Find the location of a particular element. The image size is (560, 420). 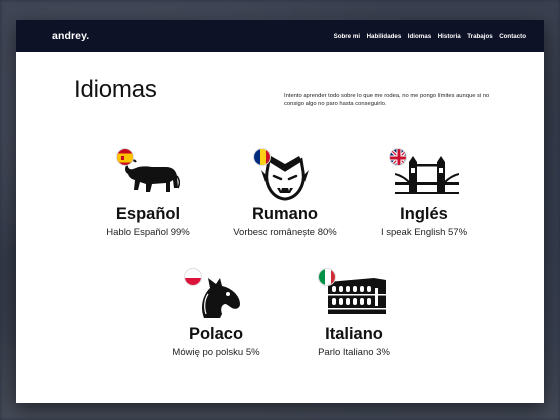

page-title: Idiomas is located at coordinates (115, 89).